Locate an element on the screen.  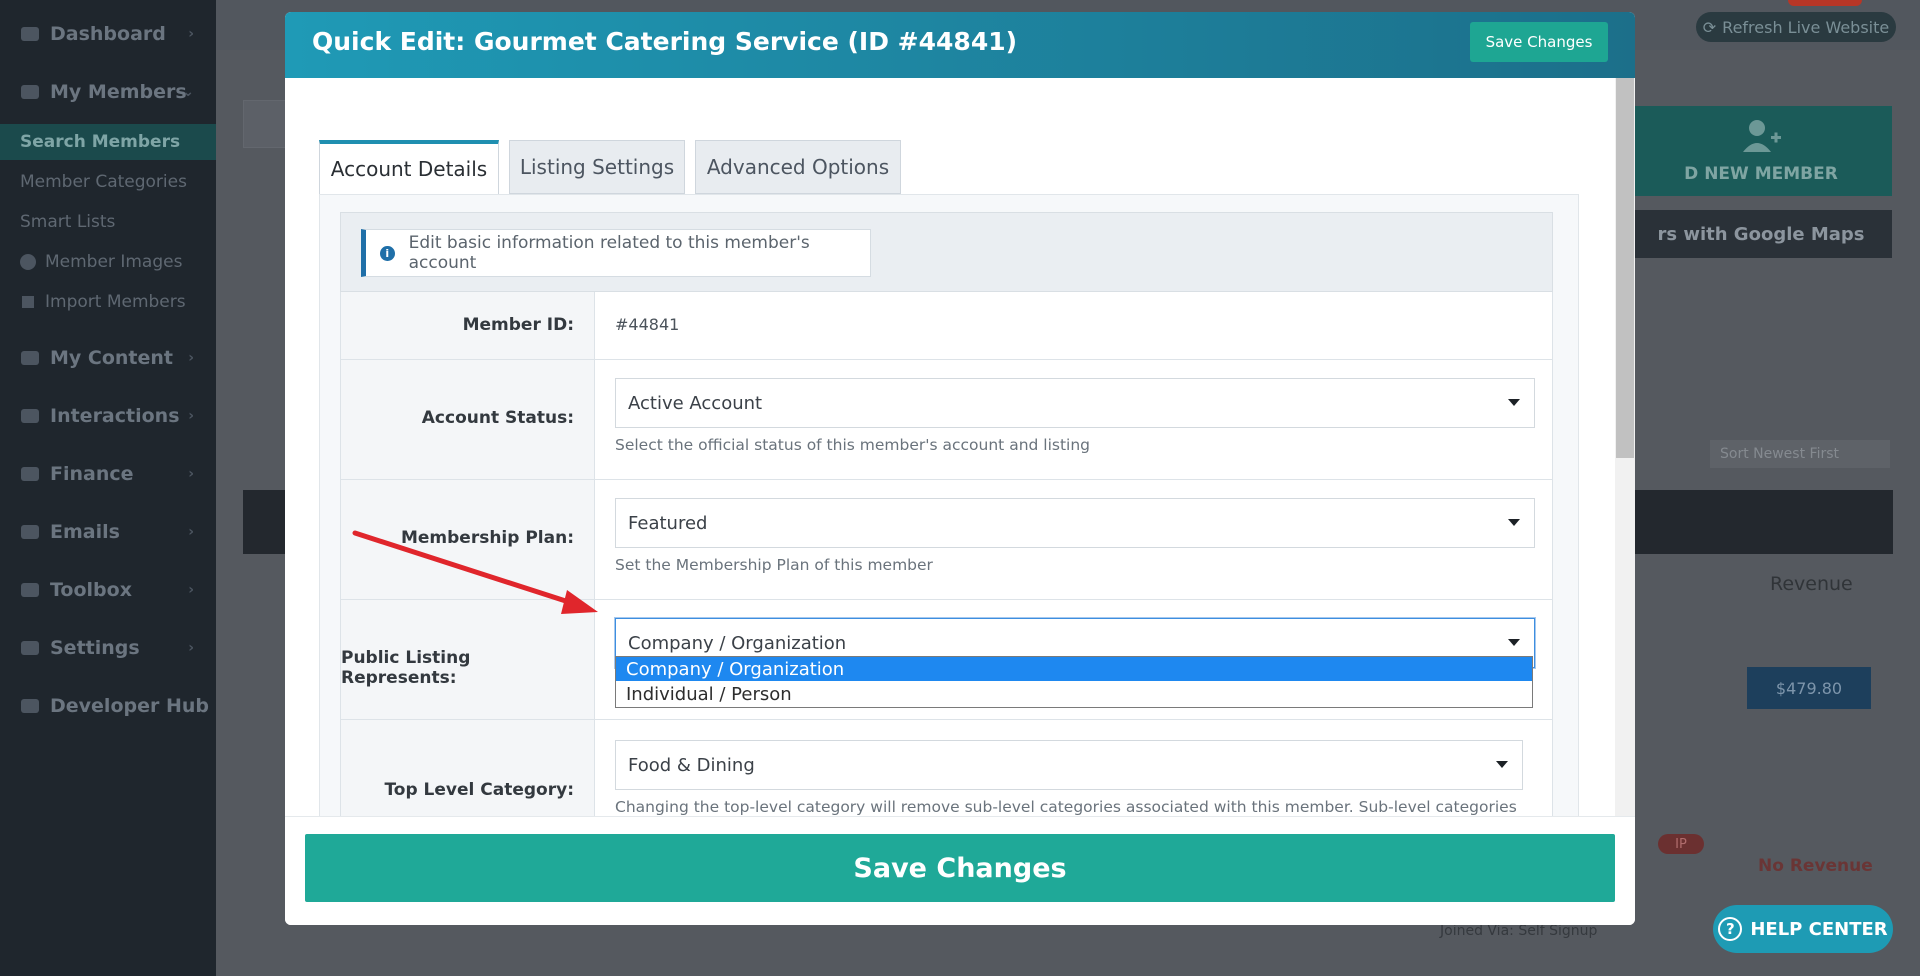
question-circle-icon: ? is located at coordinates (1730, 929).